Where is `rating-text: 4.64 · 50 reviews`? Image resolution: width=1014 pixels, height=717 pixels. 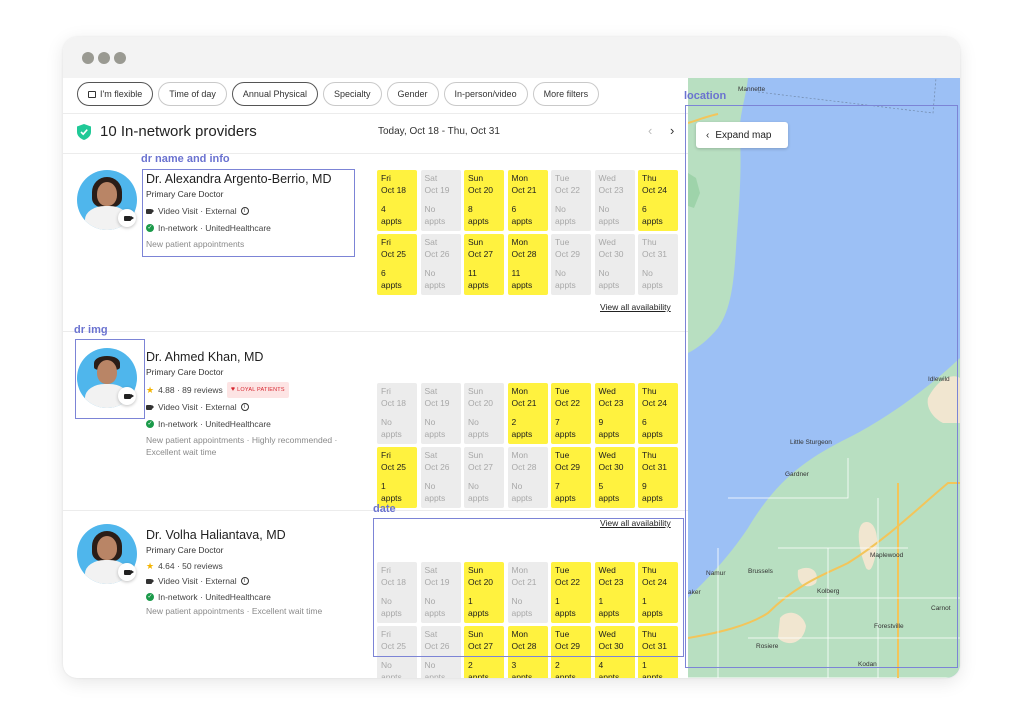
rating-text: 4.64 · 50 reviews is located at coordinates (190, 566).